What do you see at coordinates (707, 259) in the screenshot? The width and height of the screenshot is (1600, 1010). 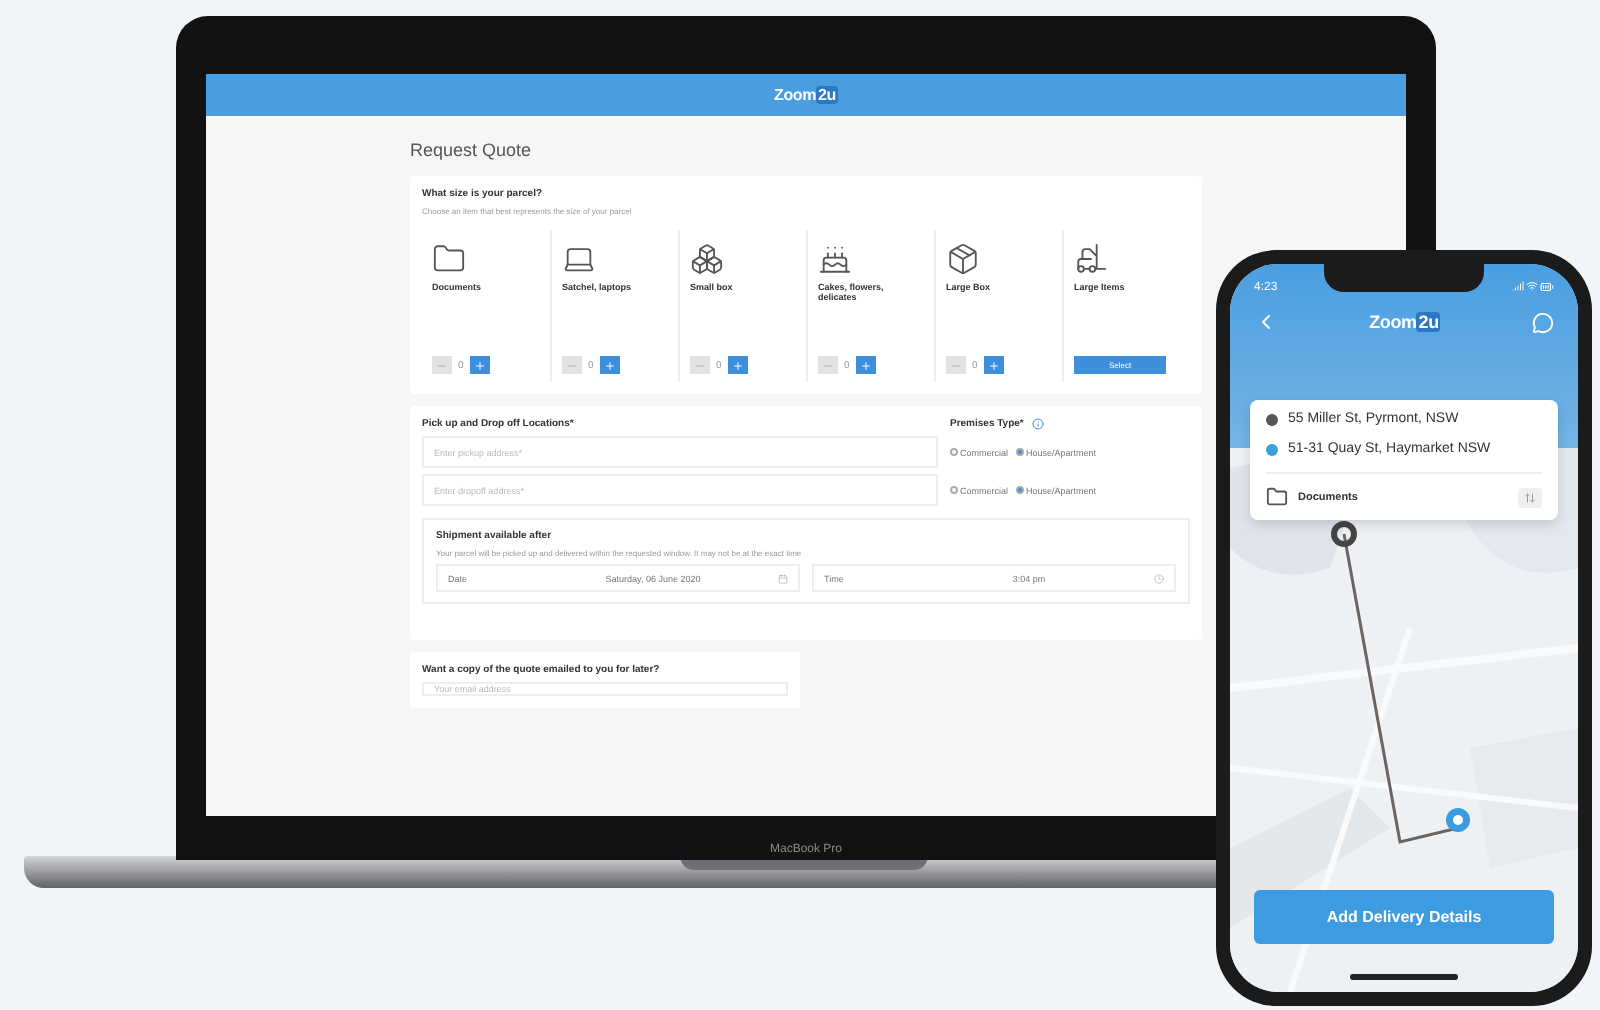 I see `boxes-icon` at bounding box center [707, 259].